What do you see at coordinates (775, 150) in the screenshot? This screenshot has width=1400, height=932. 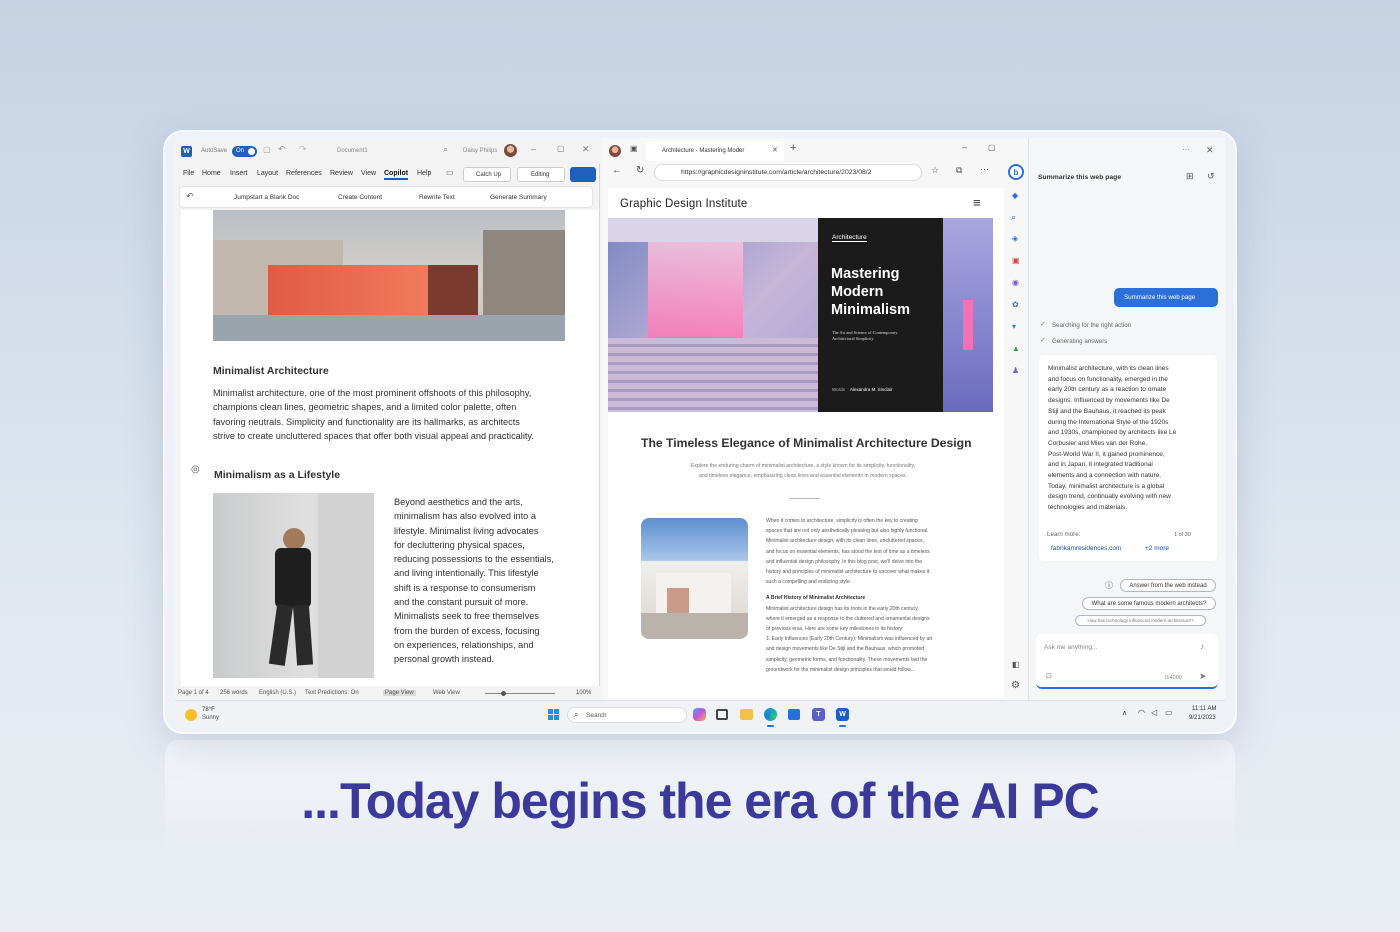 I see `tab-close-icon: ✕` at bounding box center [775, 150].